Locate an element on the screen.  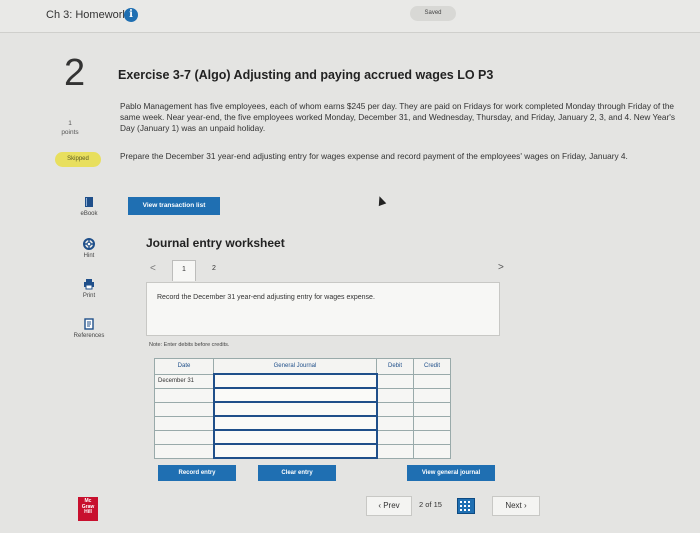
hint-tool: Hint is located at coordinates (89, 248).